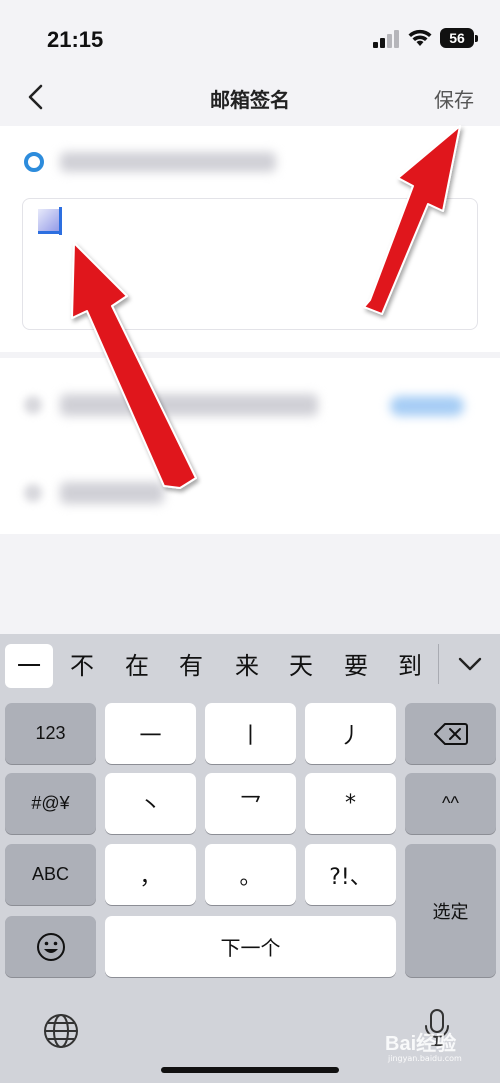  What do you see at coordinates (150, 874) in the screenshot?
I see `comma-key: ，` at bounding box center [150, 874].